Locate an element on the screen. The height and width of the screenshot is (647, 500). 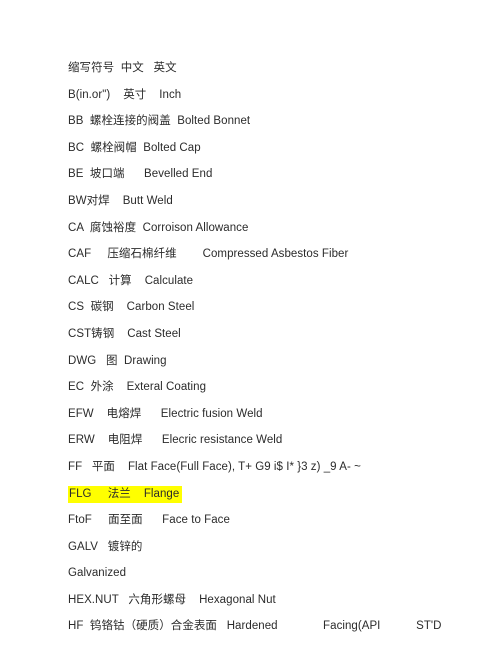
entry-text: CAF 压缩石棉纤维 Compressed Asbestos Fiber is located at coordinates (208, 254).